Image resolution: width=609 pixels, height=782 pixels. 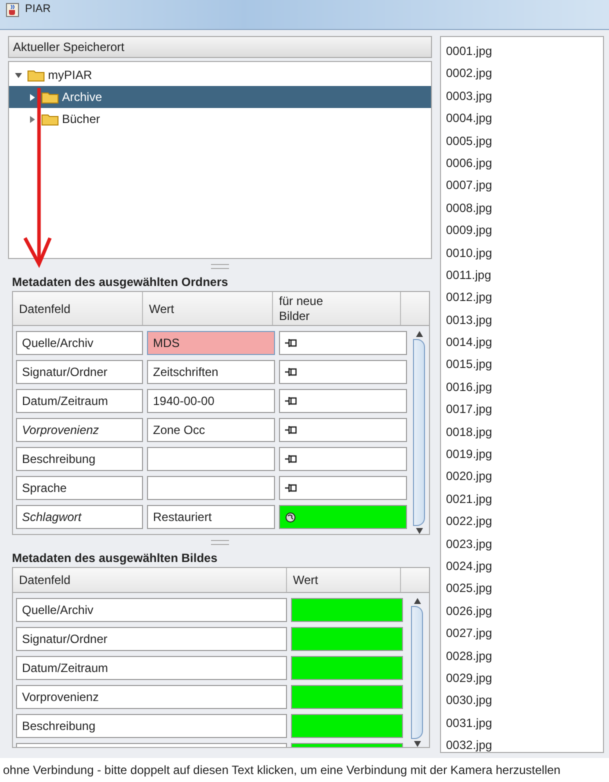 I want to click on cup-icon, so click(x=12, y=10).